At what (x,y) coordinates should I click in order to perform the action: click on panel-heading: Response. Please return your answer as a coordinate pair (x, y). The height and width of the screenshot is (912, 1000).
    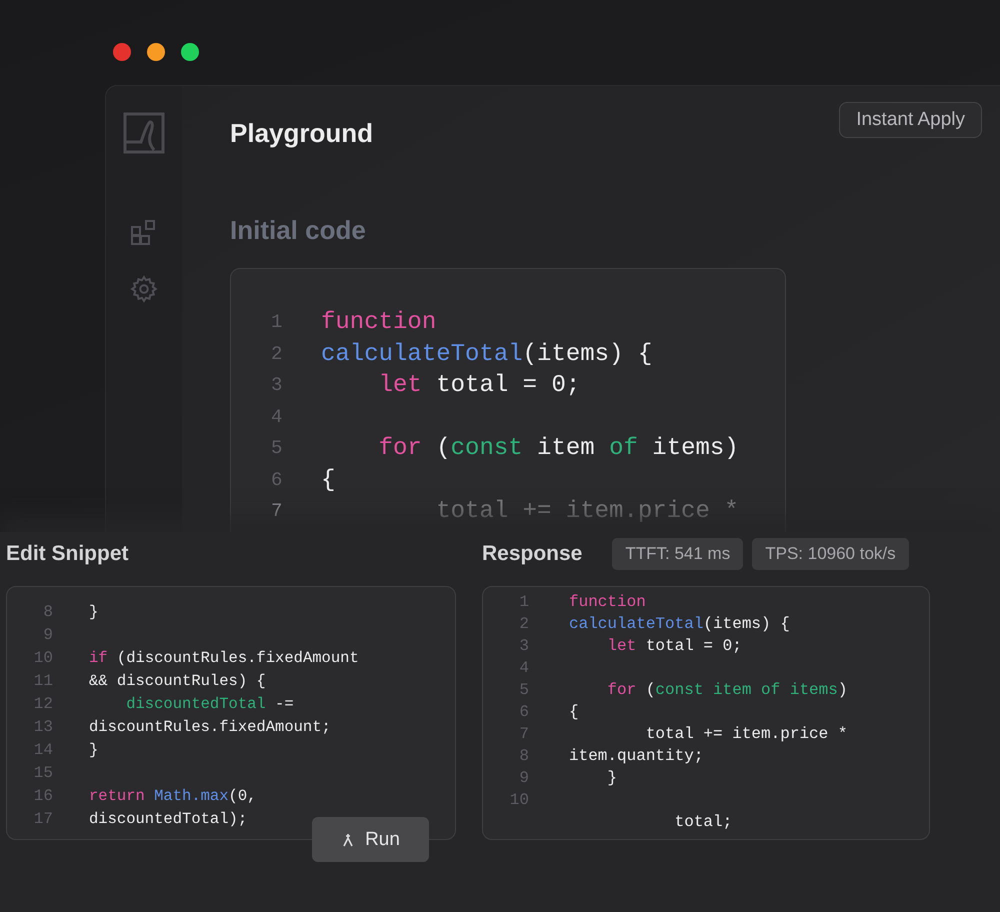
    Looking at the image, I should click on (532, 554).